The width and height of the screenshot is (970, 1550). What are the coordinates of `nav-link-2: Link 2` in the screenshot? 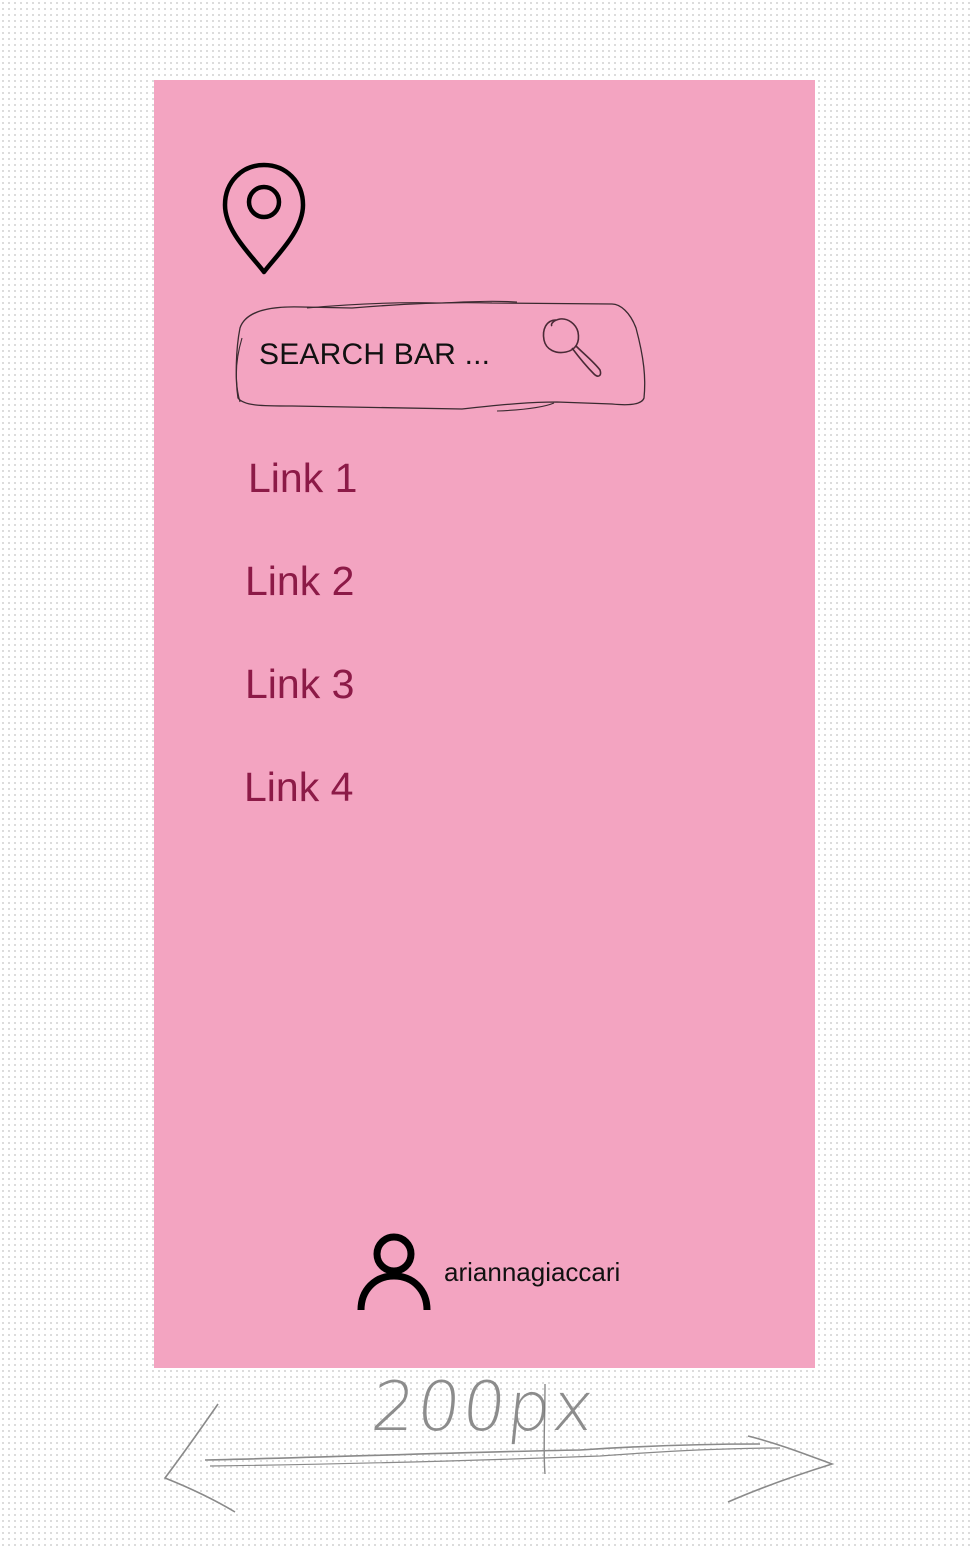 It's located at (299, 581).